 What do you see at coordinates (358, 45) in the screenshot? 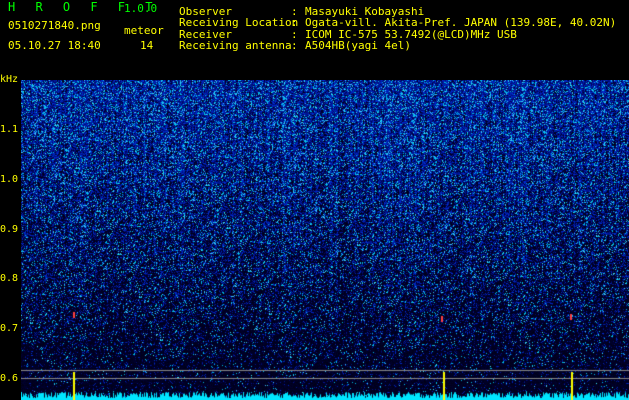
I see `antenna-value: A504HB(yagi 4el)` at bounding box center [358, 45].